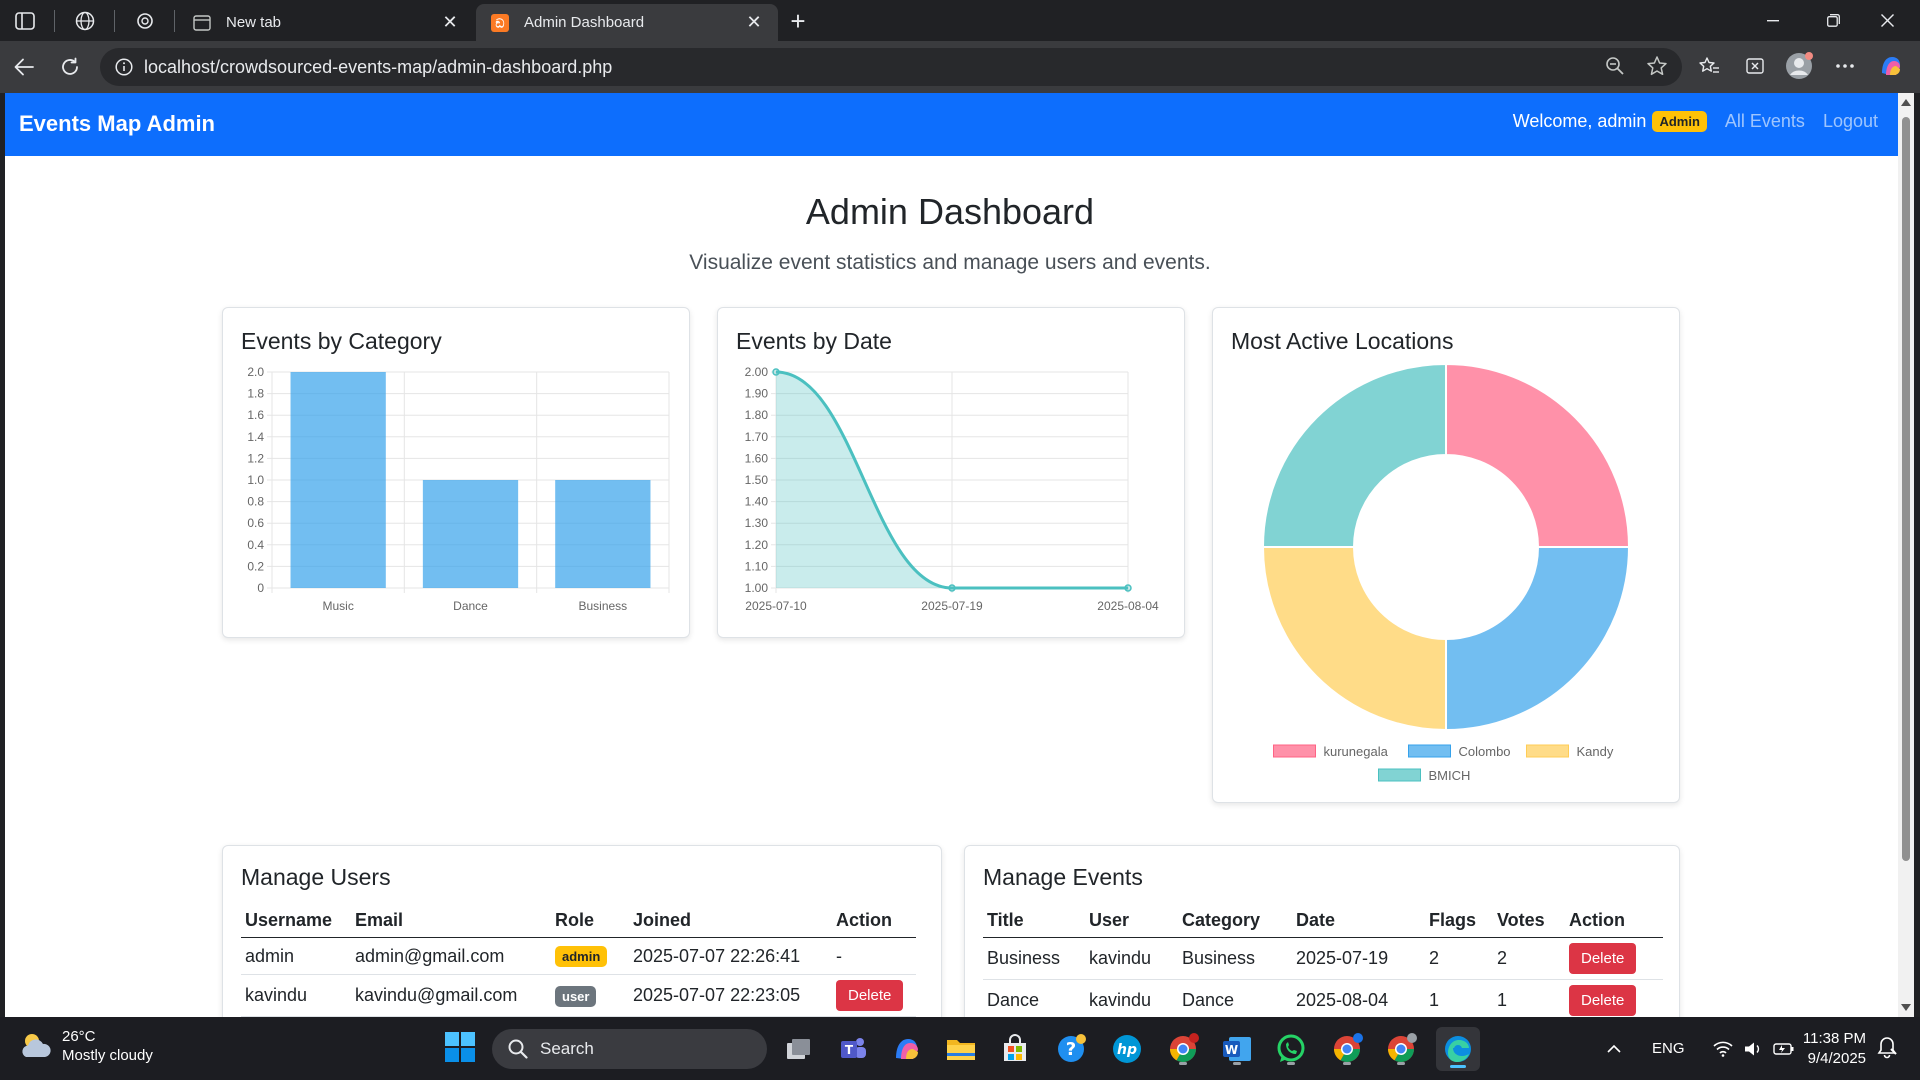 This screenshot has height=1080, width=1920. Describe the element at coordinates (1614, 920) in the screenshot. I see `col-action: Action` at that location.